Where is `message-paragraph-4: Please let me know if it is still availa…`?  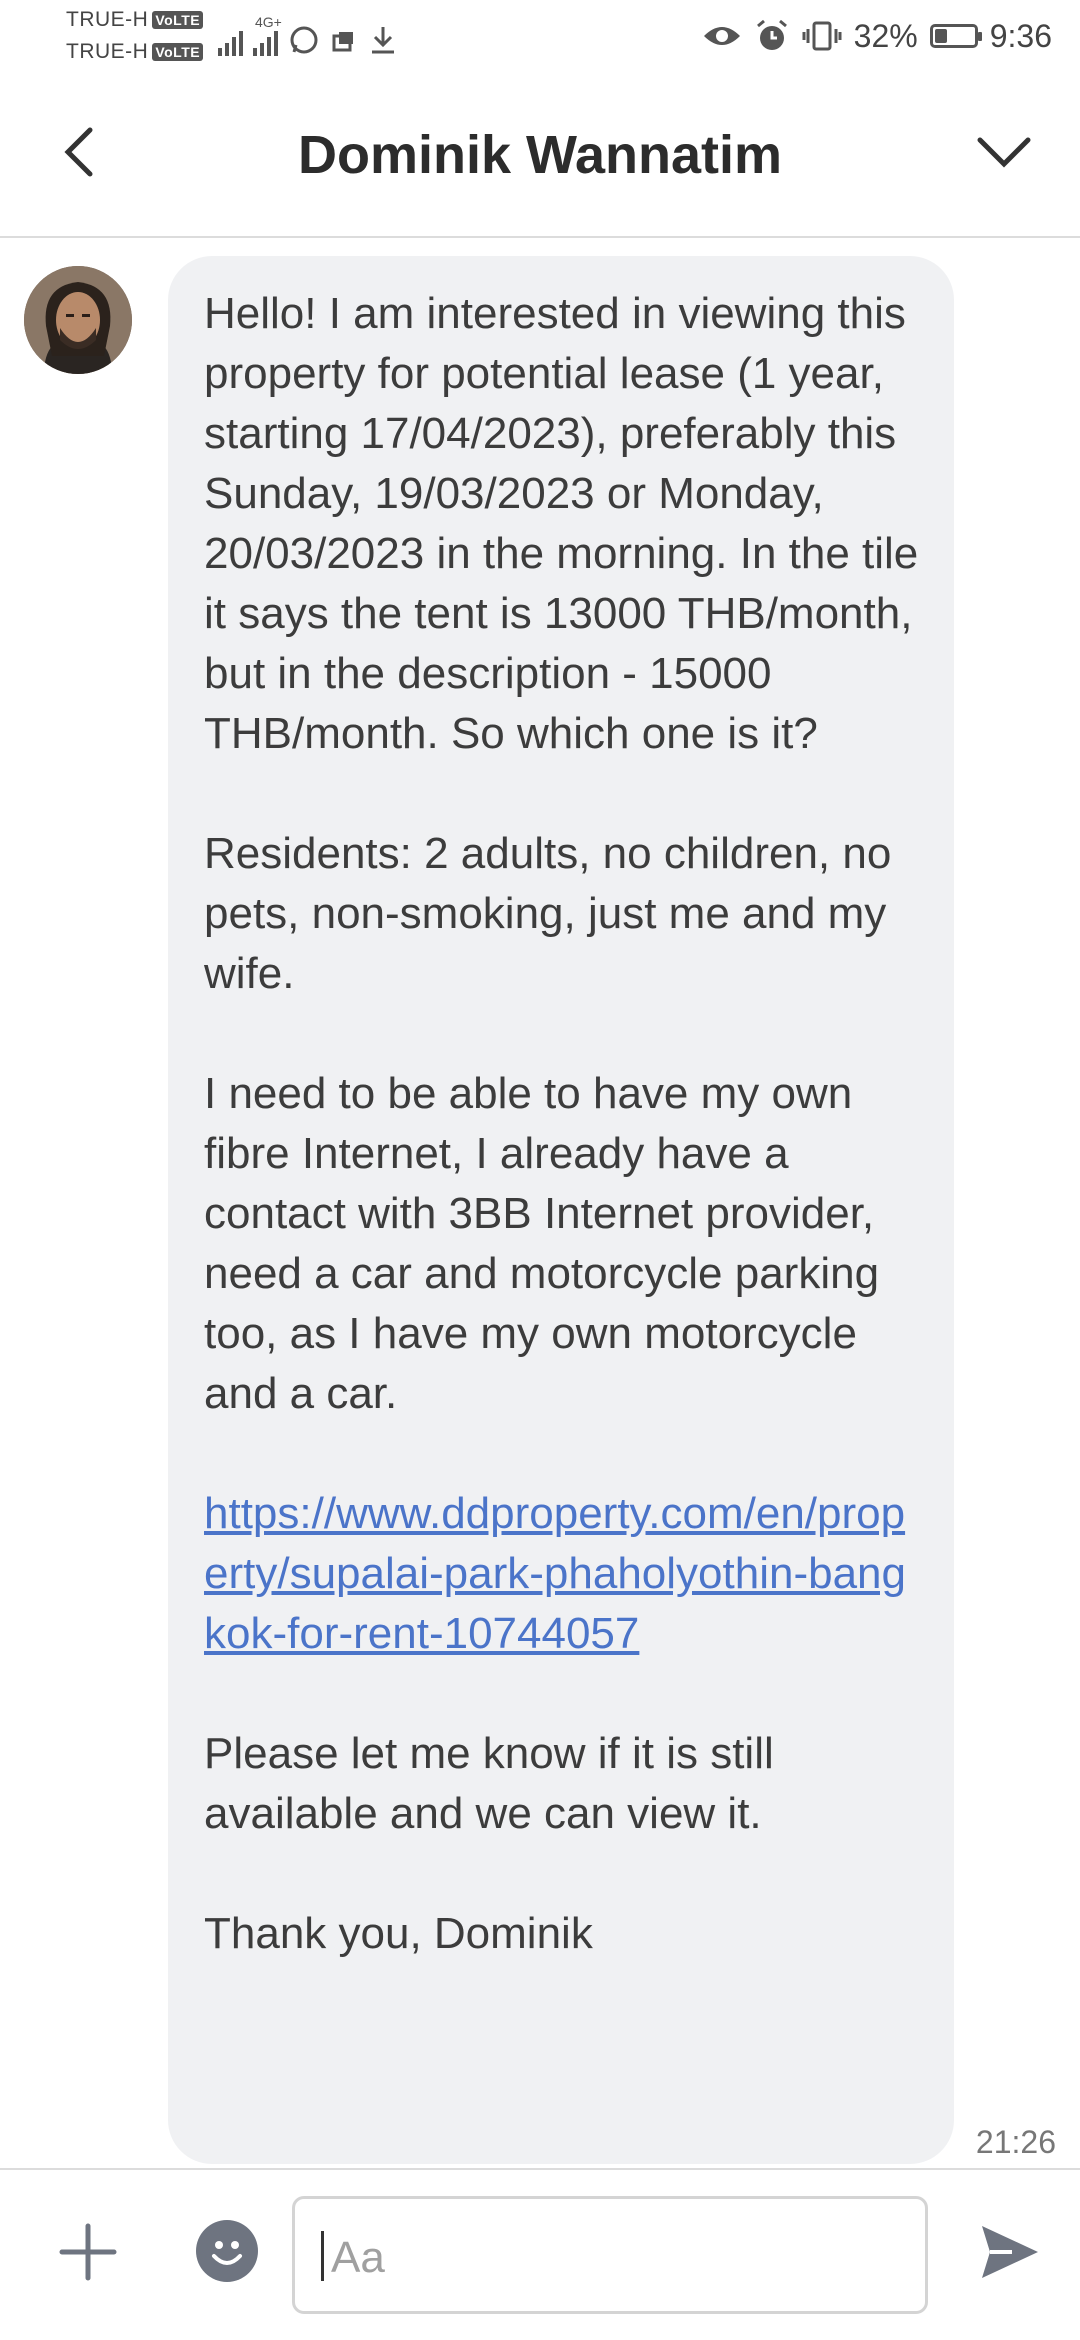
message-paragraph-4: Please let me know if it is still availa… is located at coordinates (489, 1783).